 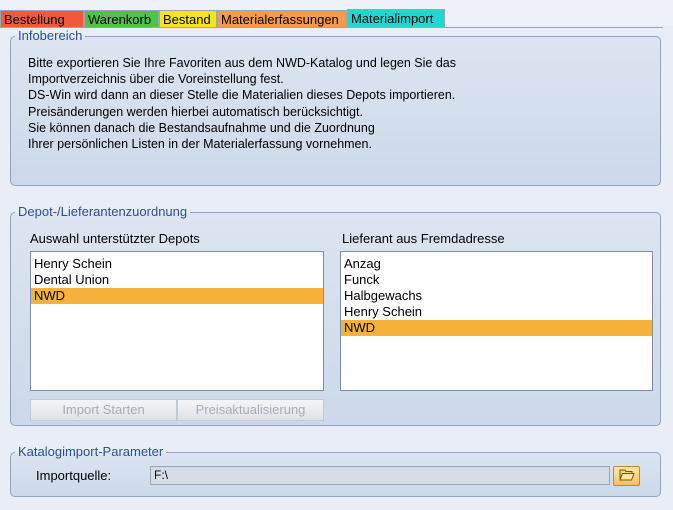 I want to click on import-start-button: Import Starten, so click(x=103, y=410).